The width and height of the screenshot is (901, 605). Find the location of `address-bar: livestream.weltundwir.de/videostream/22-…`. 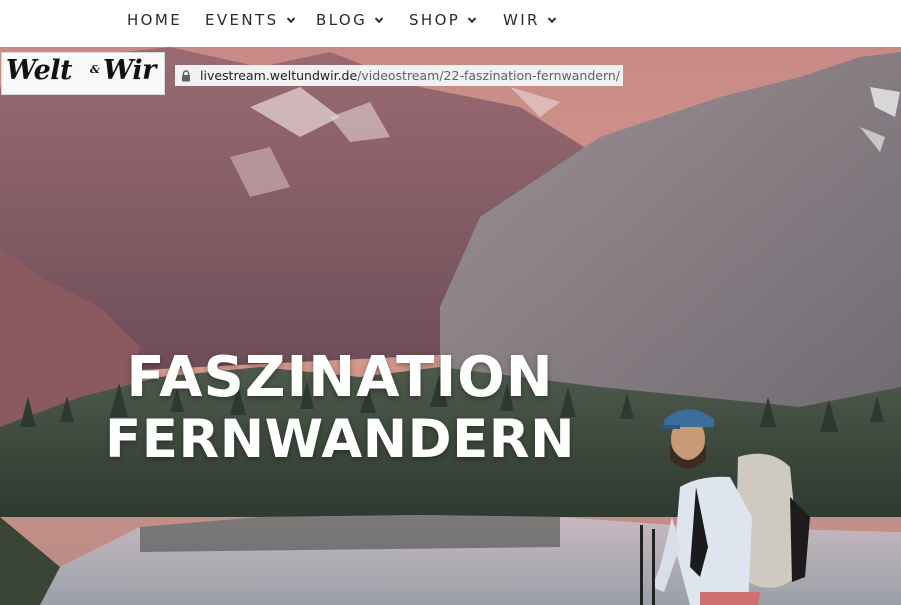

address-bar: livestream.weltundwir.de/videostream/22-… is located at coordinates (399, 75).